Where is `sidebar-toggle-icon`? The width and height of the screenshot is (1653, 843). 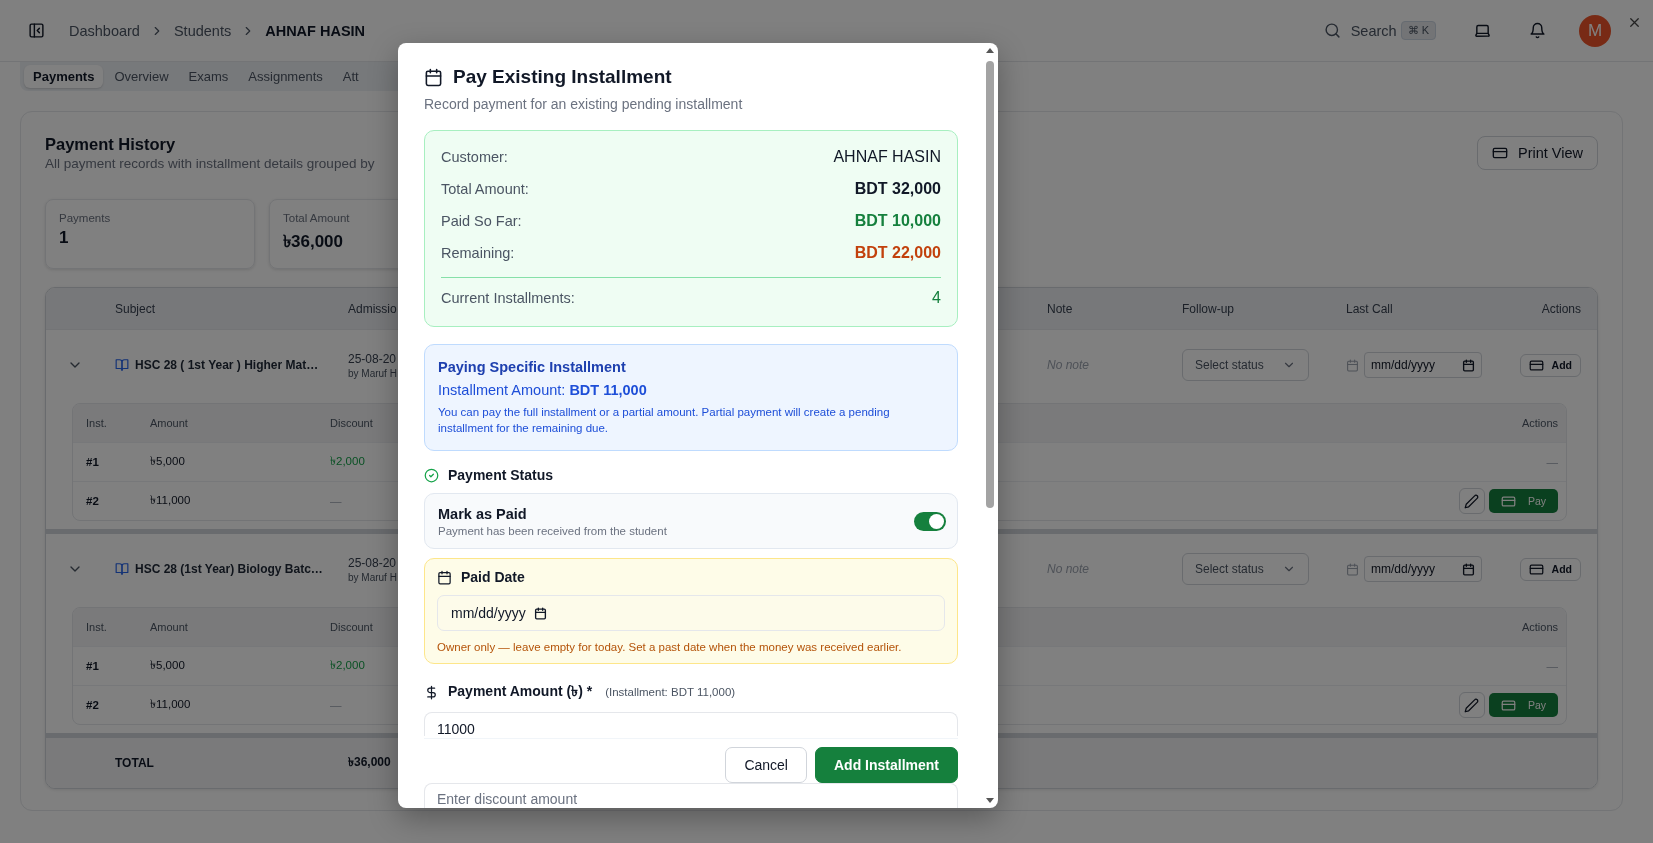 sidebar-toggle-icon is located at coordinates (36, 30).